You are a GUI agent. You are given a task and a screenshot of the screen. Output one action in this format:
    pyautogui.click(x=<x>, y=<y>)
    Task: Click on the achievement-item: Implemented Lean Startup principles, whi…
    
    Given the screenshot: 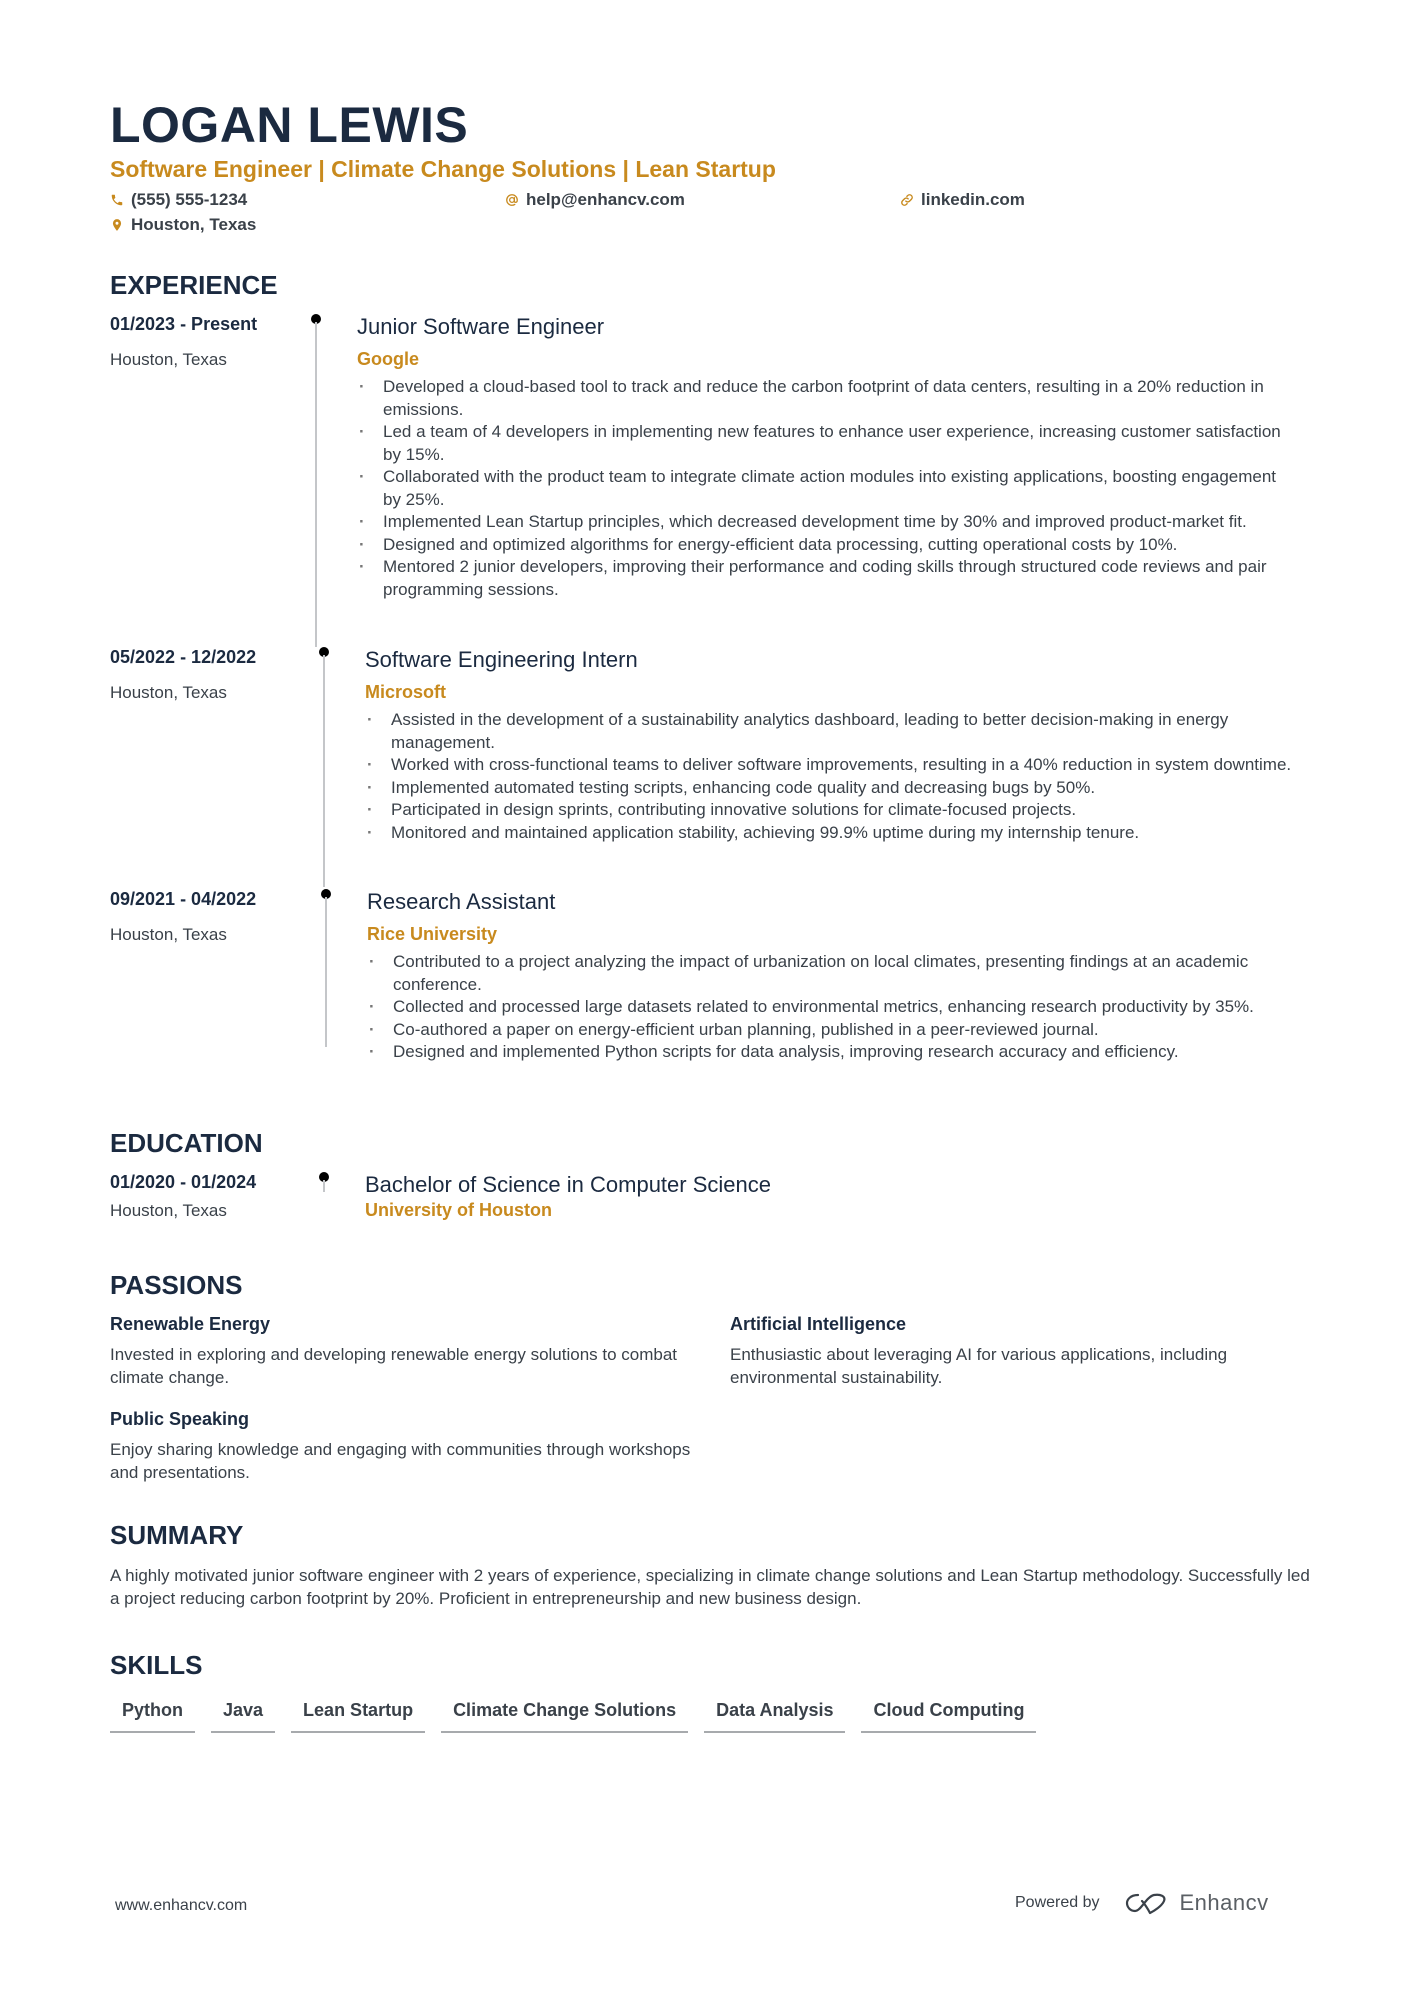 What is the action you would take?
    pyautogui.click(x=827, y=522)
    